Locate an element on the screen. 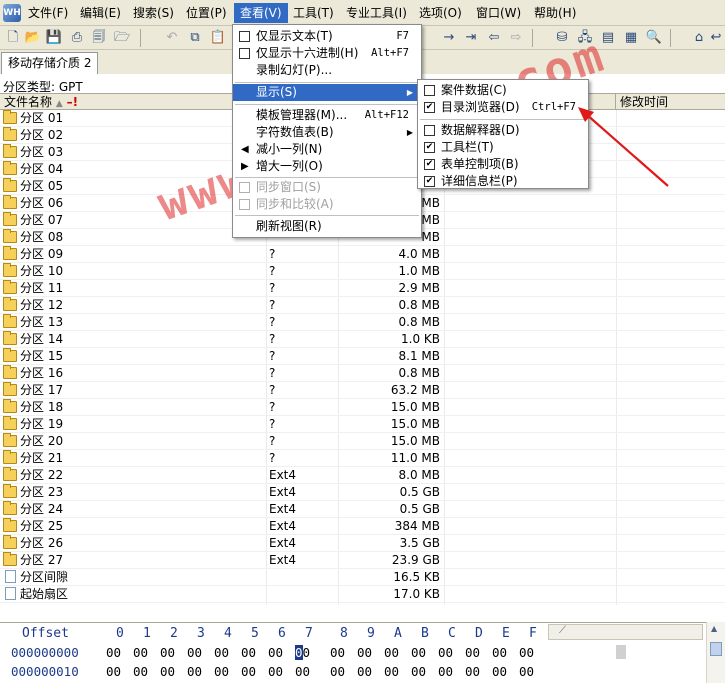  menu-edit: 编辑(E) is located at coordinates (100, 13).